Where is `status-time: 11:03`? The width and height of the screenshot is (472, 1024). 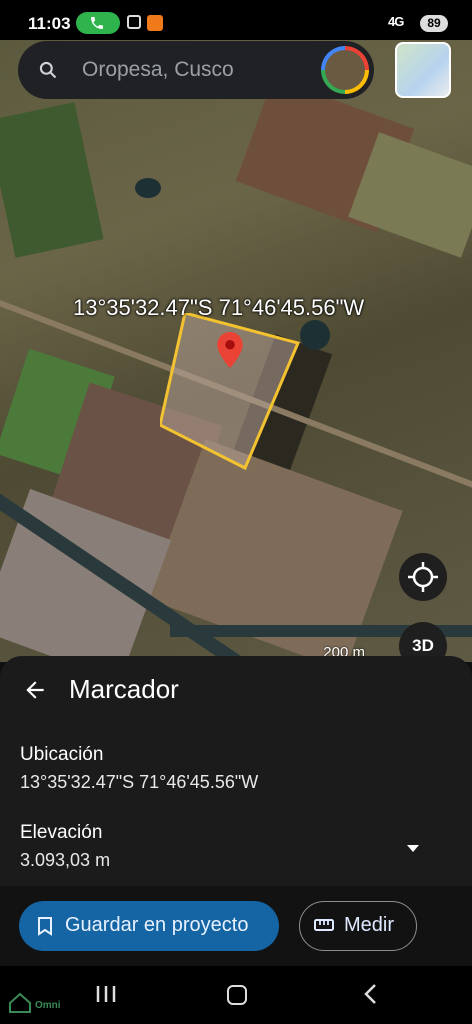
status-time: 11:03 is located at coordinates (49, 23).